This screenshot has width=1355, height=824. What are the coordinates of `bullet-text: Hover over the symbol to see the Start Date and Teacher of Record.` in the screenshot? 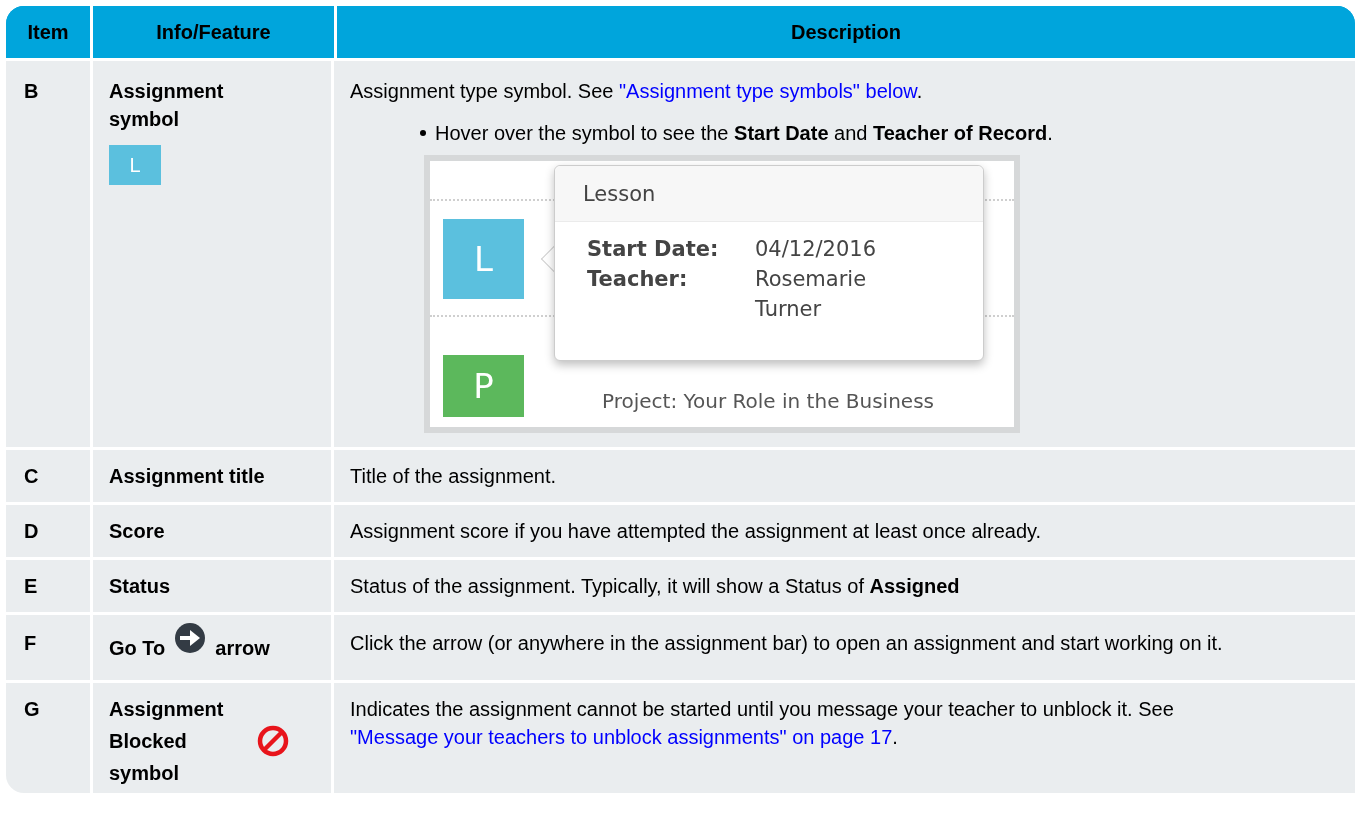 It's located at (744, 133).